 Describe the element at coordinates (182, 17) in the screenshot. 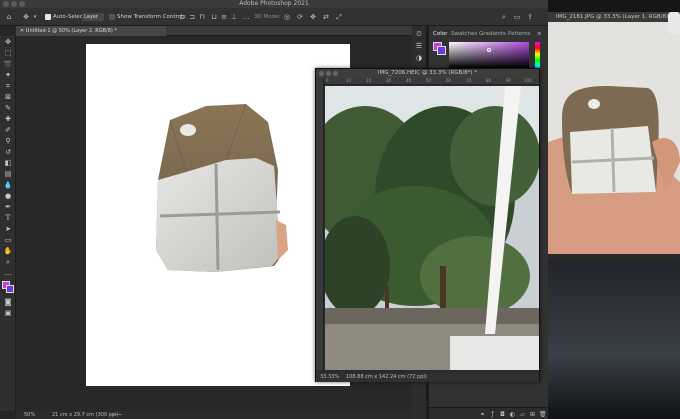

I see `align-left-icon: ⊏` at that location.